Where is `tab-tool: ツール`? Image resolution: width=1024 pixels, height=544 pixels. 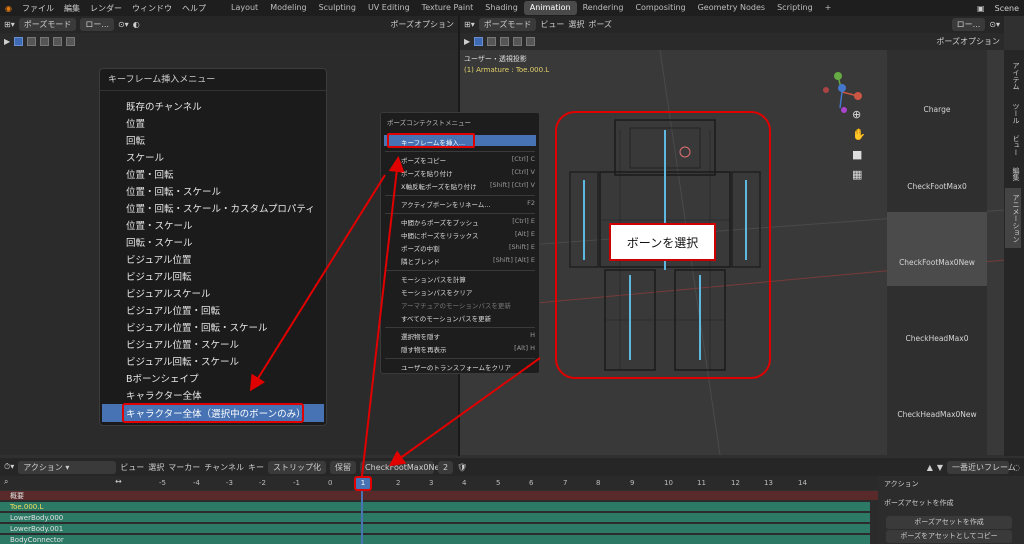 tab-tool: ツール is located at coordinates (1013, 113).